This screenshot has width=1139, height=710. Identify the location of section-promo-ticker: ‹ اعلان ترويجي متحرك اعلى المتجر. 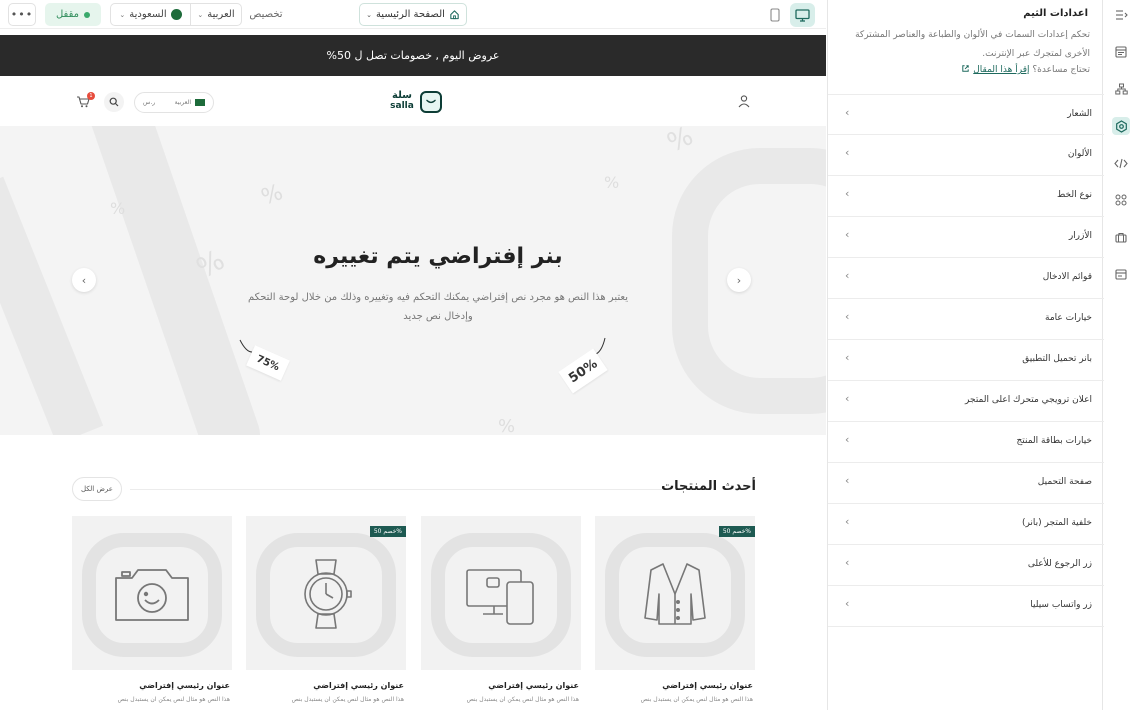
(966, 401).